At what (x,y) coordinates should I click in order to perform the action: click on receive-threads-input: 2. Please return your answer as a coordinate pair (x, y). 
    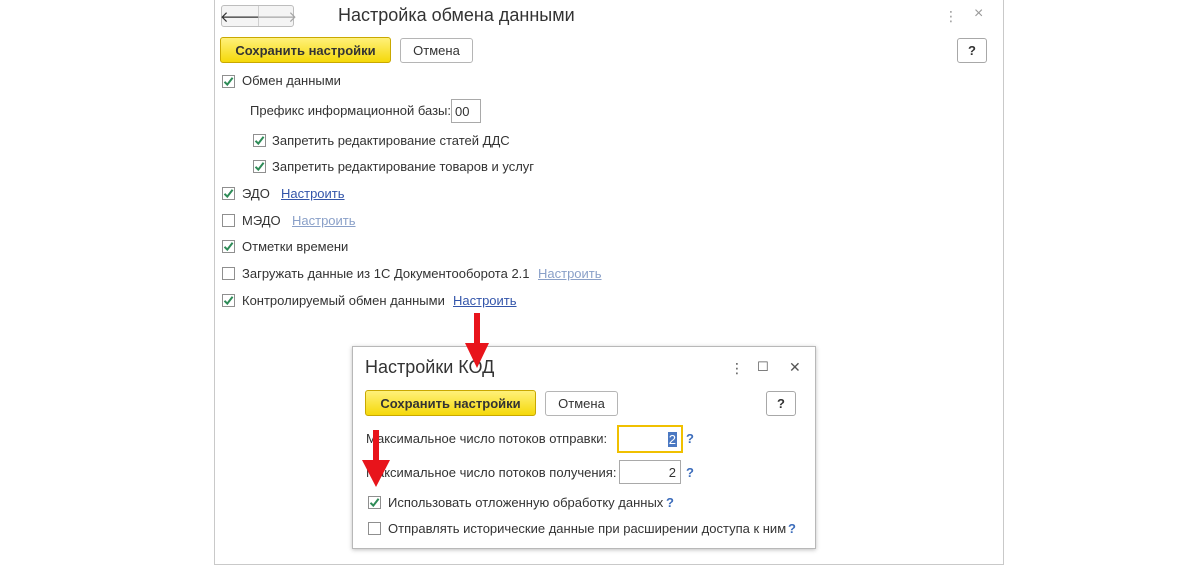
    Looking at the image, I should click on (650, 472).